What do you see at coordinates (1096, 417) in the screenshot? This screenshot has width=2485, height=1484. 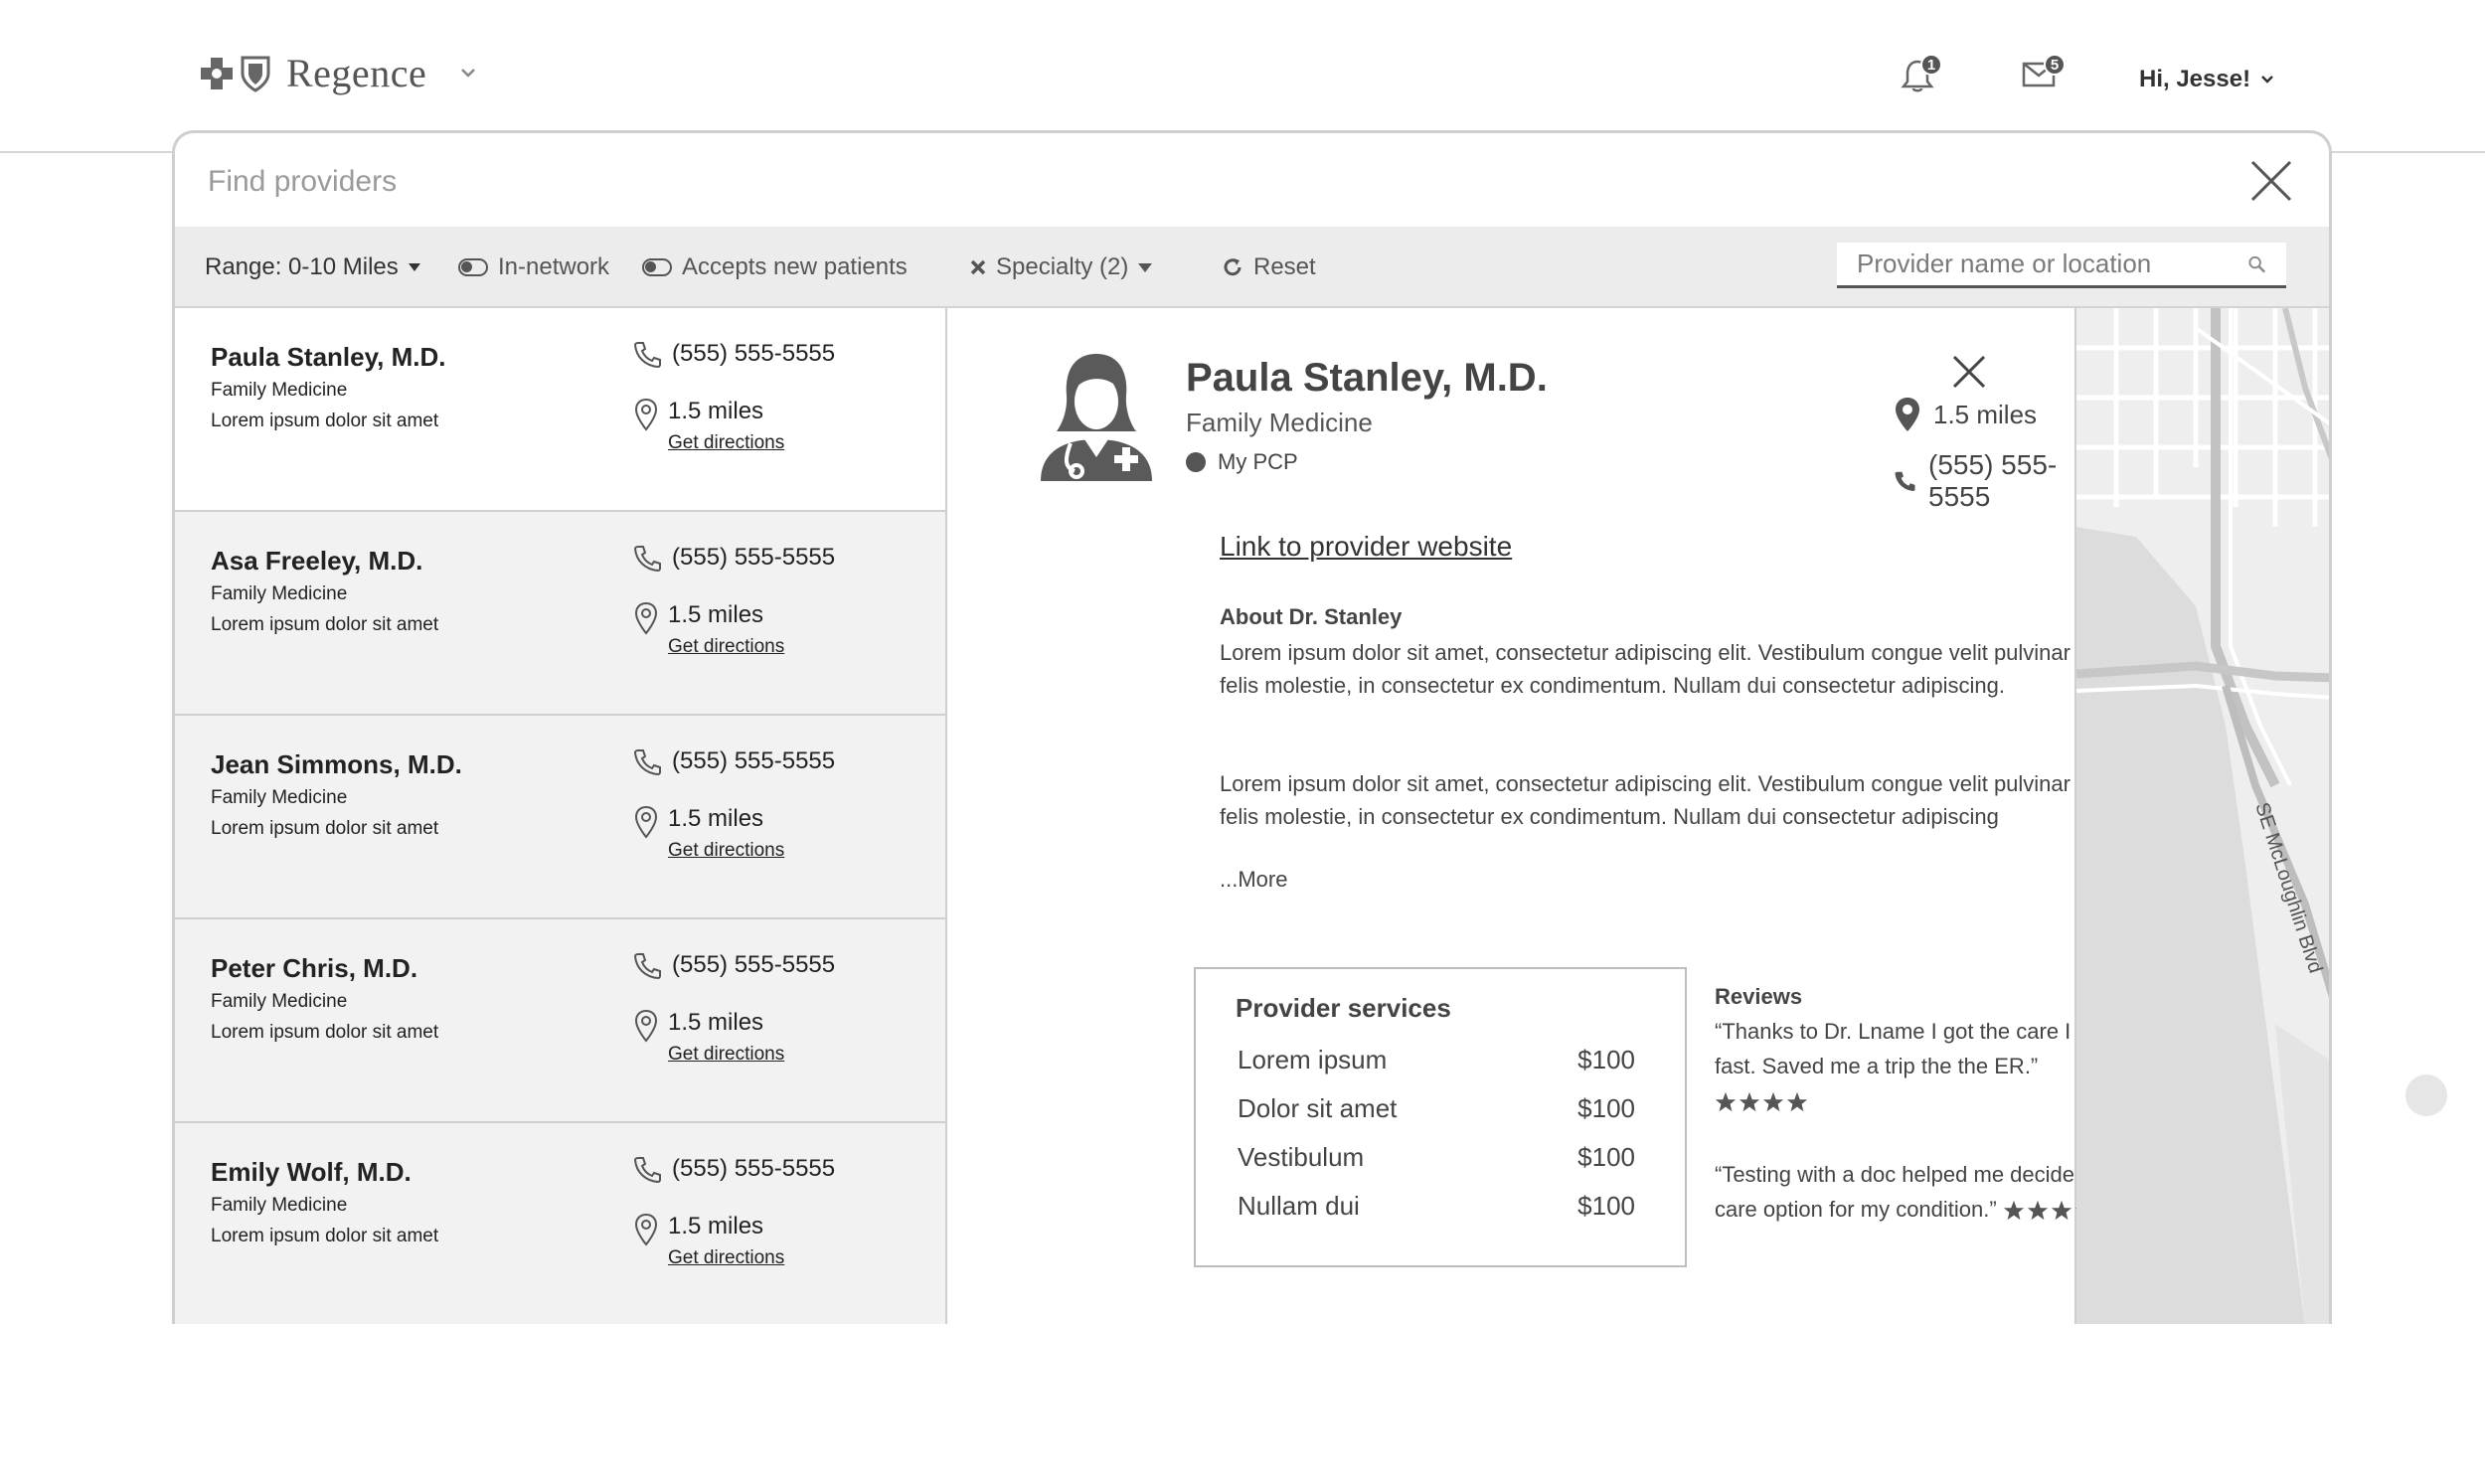 I see `doctor-avatar-icon` at bounding box center [1096, 417].